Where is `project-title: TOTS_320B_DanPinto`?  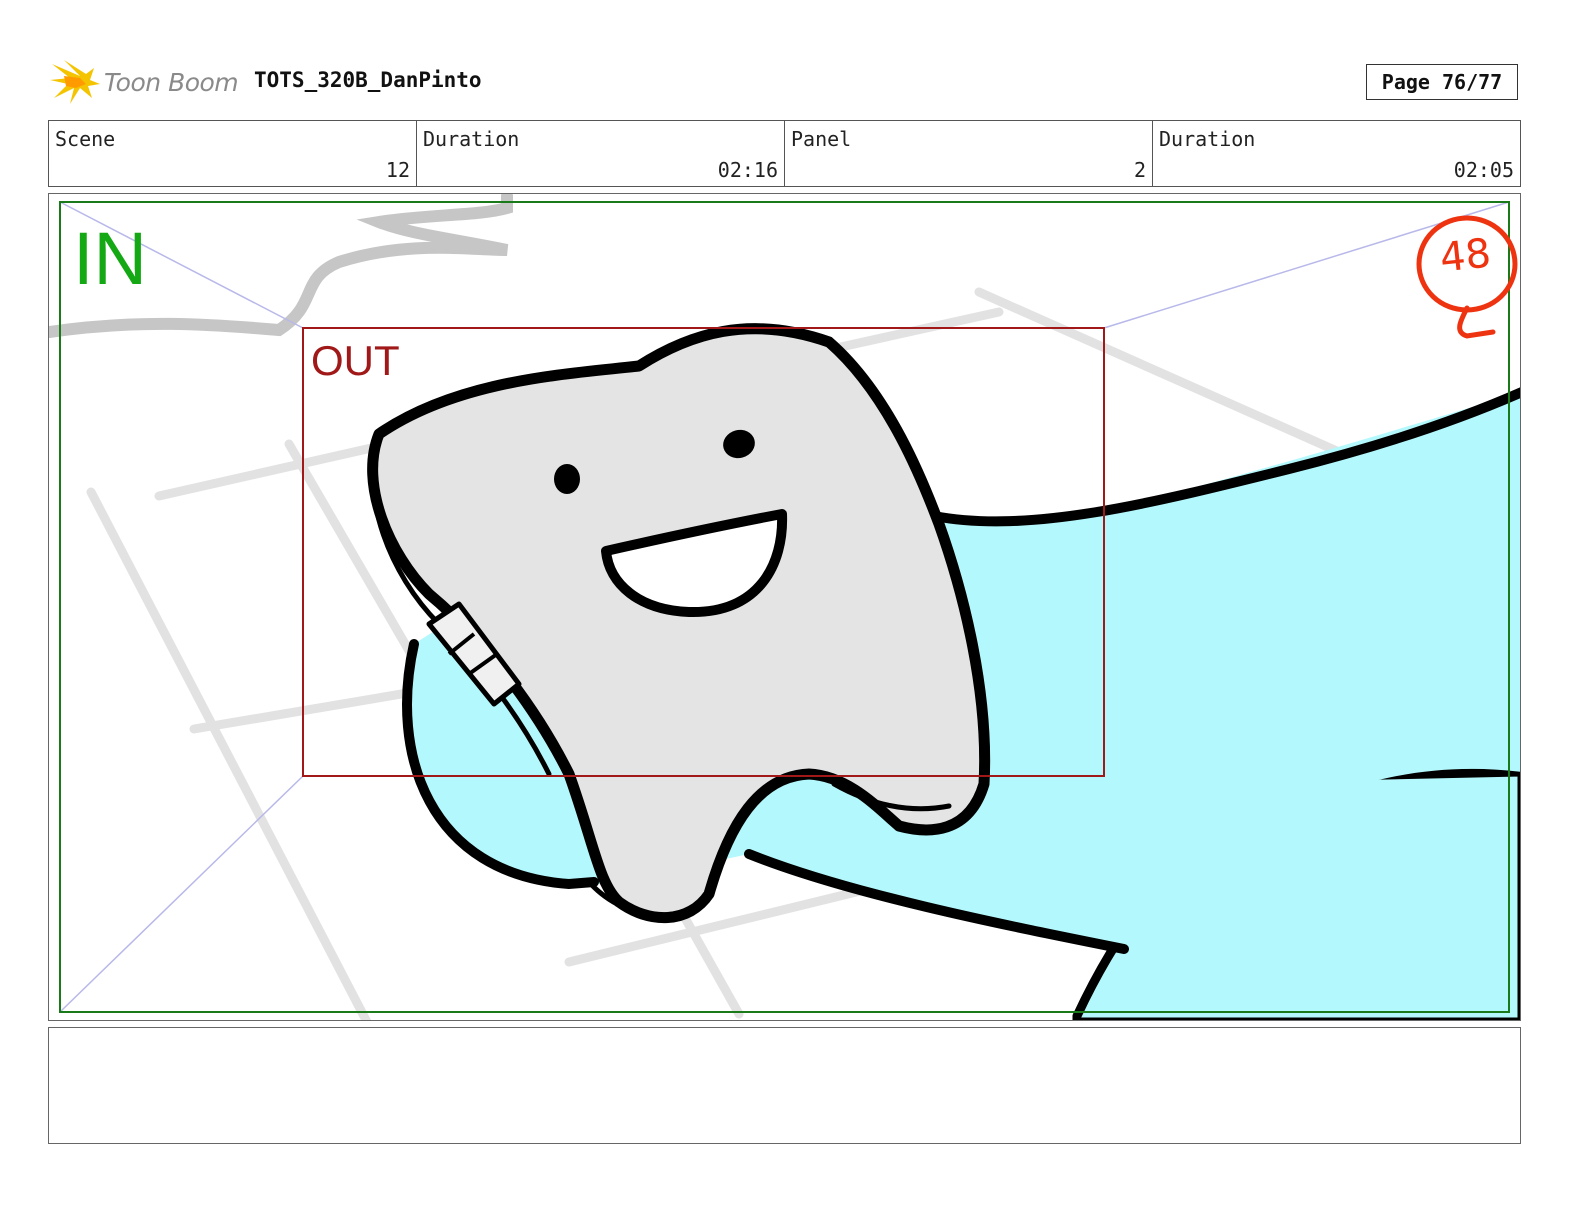
project-title: TOTS_320B_DanPinto is located at coordinates (368, 80).